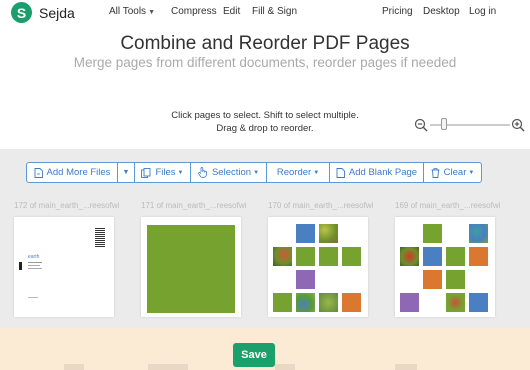 The width and height of the screenshot is (530, 370). Describe the element at coordinates (21, 12) in the screenshot. I see `sejda-logo-icon: S` at that location.